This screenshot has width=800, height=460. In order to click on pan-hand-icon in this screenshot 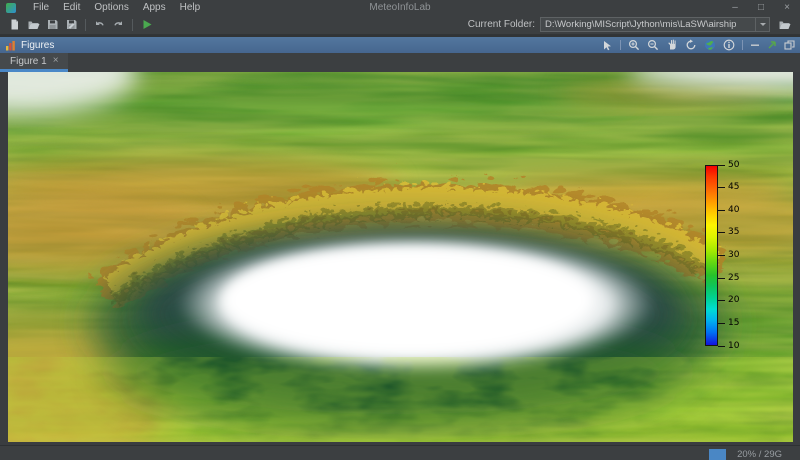, I will do `click(672, 45)`.